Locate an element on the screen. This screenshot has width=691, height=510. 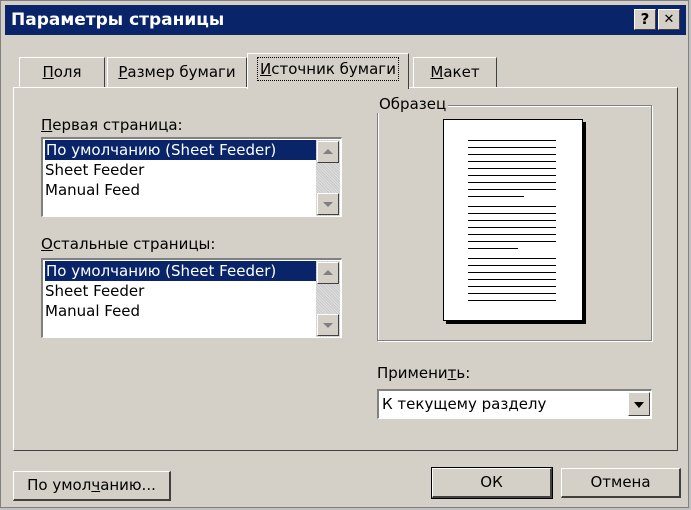
apply-select: К текущему разделу is located at coordinates (514, 404).